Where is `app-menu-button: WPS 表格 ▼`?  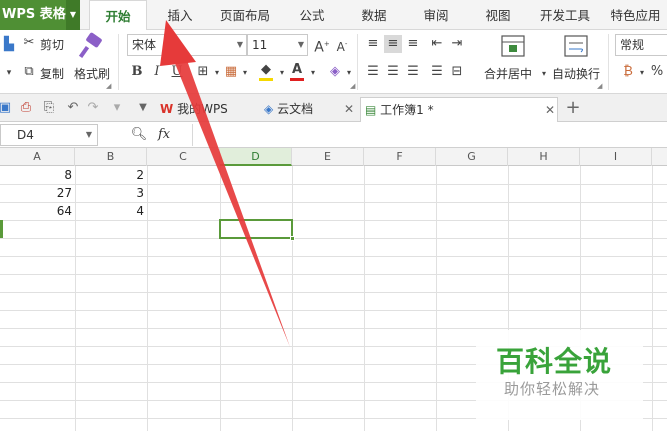
app-menu-button: WPS 表格 ▼ is located at coordinates (40, 15).